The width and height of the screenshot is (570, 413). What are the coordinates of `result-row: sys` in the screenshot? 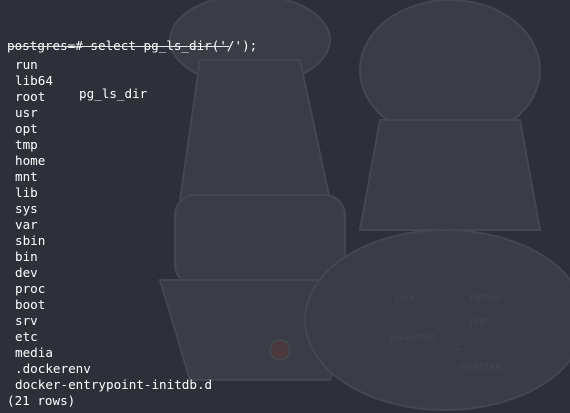 It's located at (26, 208).